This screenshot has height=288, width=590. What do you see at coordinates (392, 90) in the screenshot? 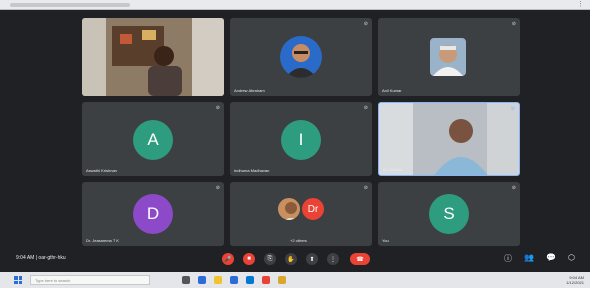
I see `participant-name: Anil Kumar` at bounding box center [392, 90].